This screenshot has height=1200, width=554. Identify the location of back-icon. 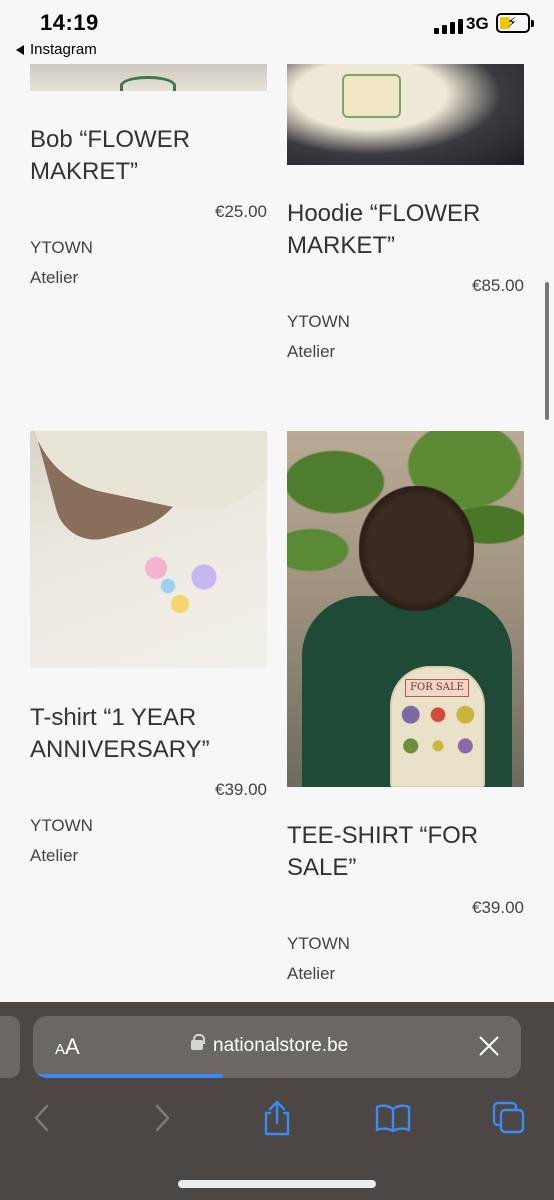
(41, 1118).